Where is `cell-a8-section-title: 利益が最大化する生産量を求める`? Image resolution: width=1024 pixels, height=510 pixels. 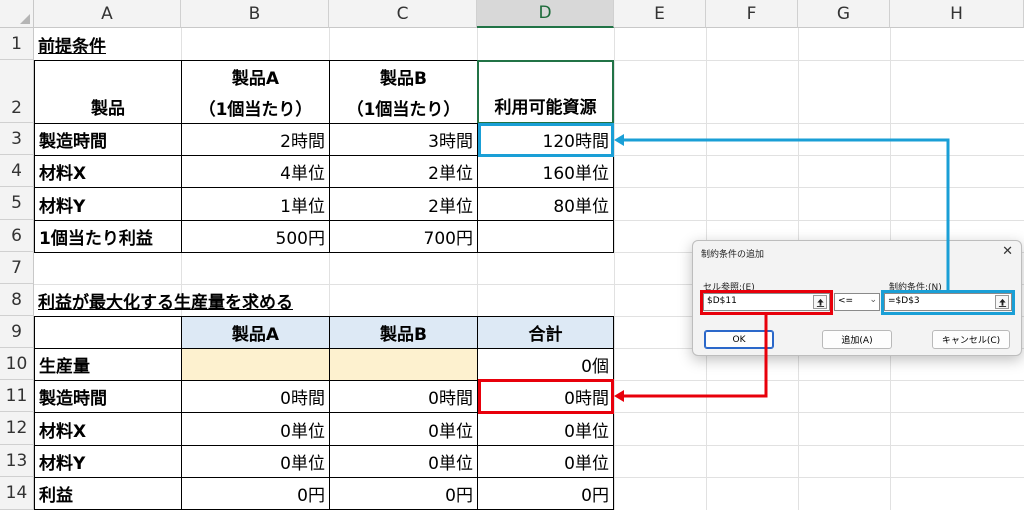
cell-a8-section-title: 利益が最大化する生産量を求める is located at coordinates (234, 300).